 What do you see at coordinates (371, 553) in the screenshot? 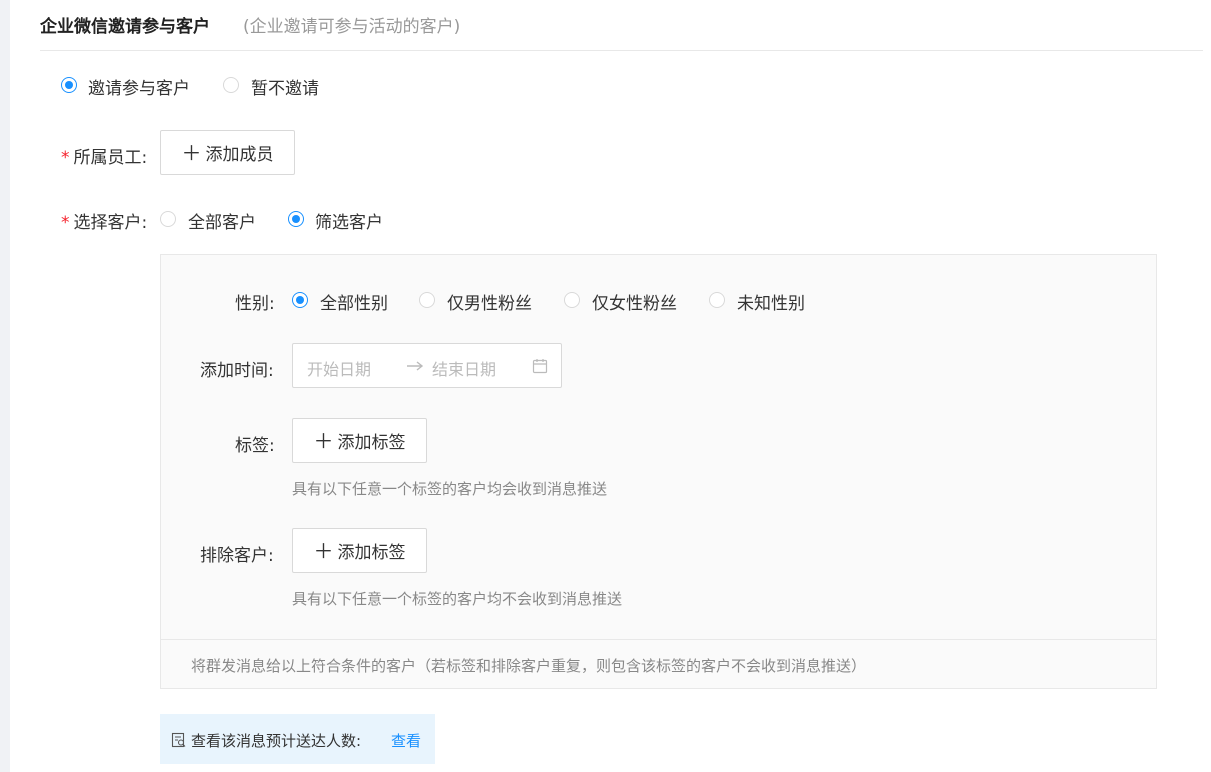
I see `add-exclude-tag-label: 添加标签` at bounding box center [371, 553].